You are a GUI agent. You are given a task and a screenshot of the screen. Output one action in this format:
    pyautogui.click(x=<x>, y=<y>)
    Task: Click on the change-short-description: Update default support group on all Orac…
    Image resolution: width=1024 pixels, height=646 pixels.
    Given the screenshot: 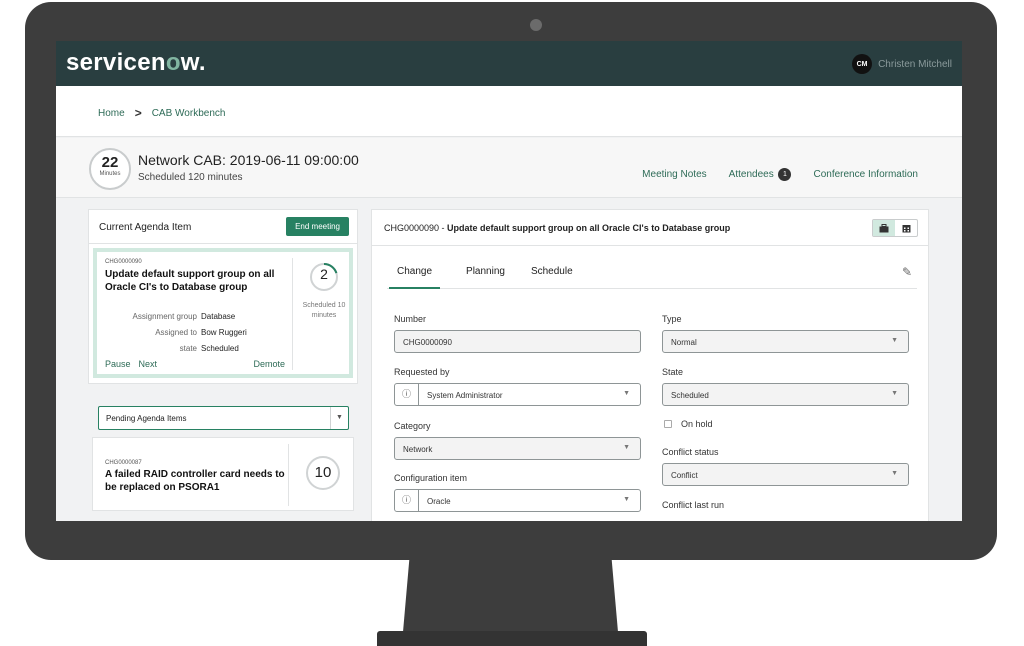 What is the action you would take?
    pyautogui.click(x=589, y=228)
    